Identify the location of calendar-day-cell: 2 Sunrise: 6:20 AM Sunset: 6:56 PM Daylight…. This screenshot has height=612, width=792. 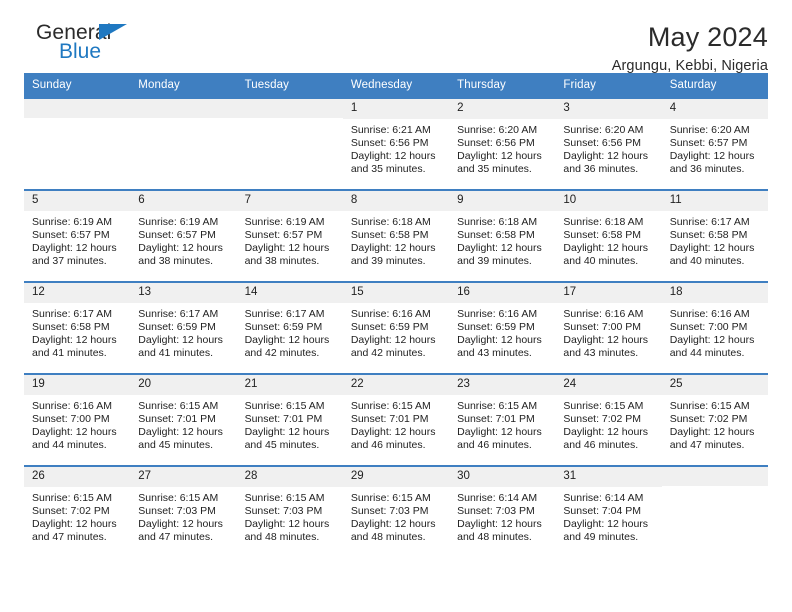
(502, 143).